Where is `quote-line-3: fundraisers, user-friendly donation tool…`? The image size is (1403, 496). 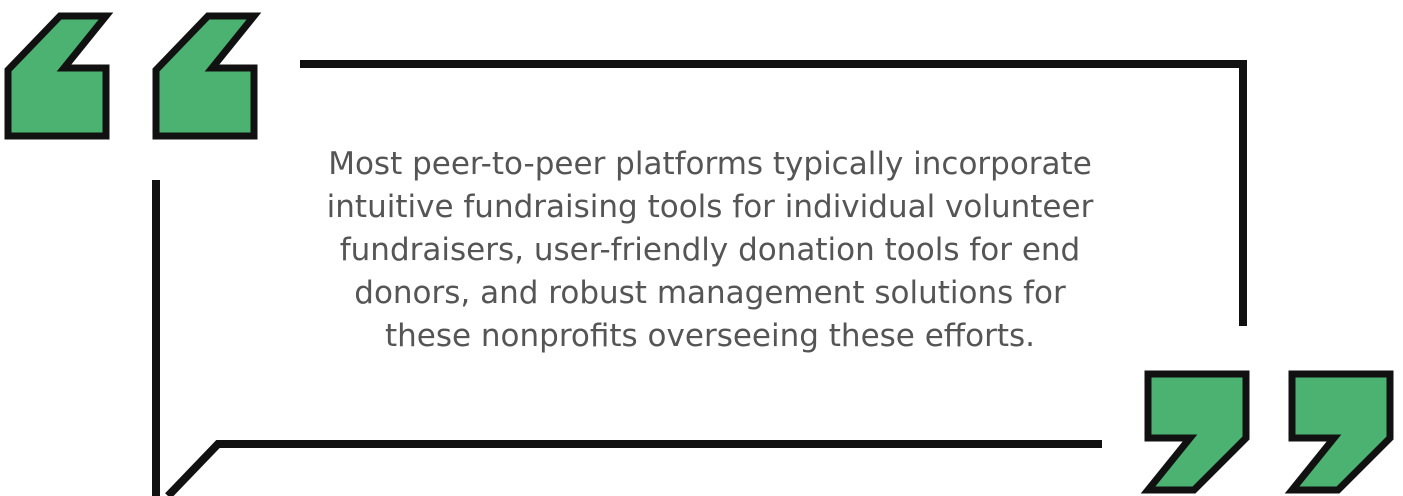
quote-line-3: fundraisers, user-friendly donation tool… is located at coordinates (710, 250).